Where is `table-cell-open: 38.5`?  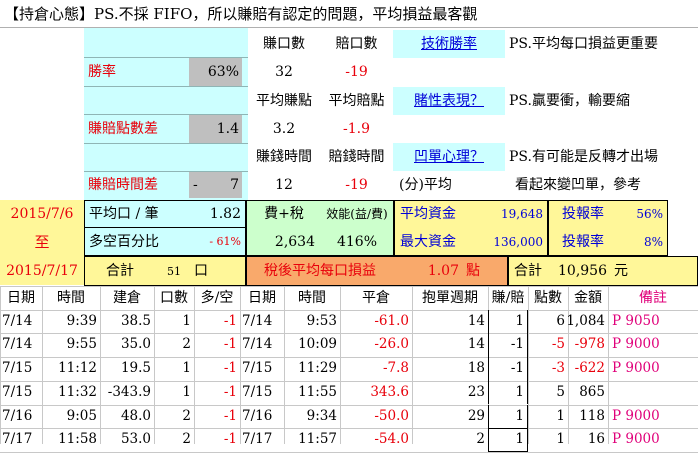 table-cell-open: 38.5 is located at coordinates (135, 320).